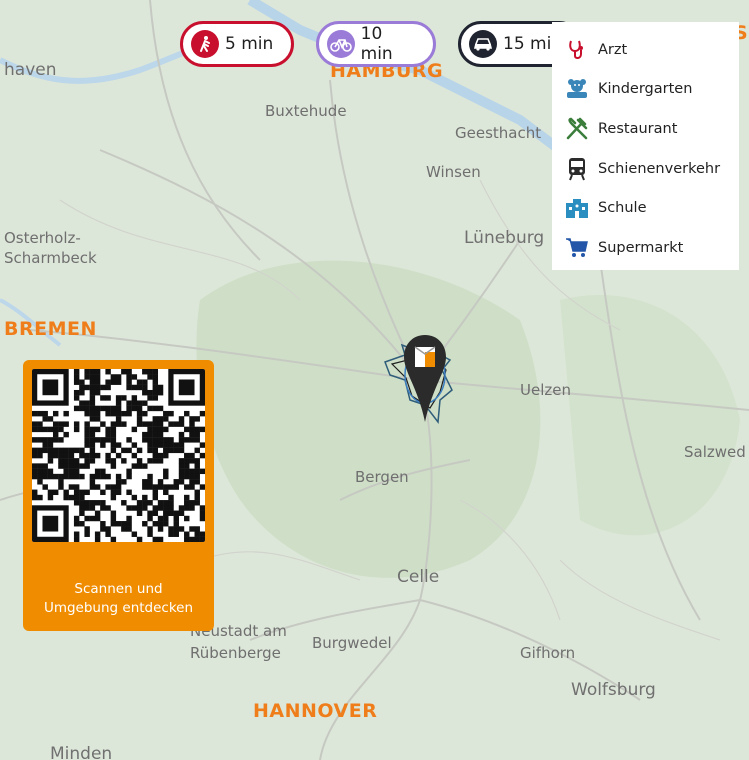 Image resolution: width=749 pixels, height=760 pixels. What do you see at coordinates (453, 172) in the screenshot?
I see `place-winsen: Winsen` at bounding box center [453, 172].